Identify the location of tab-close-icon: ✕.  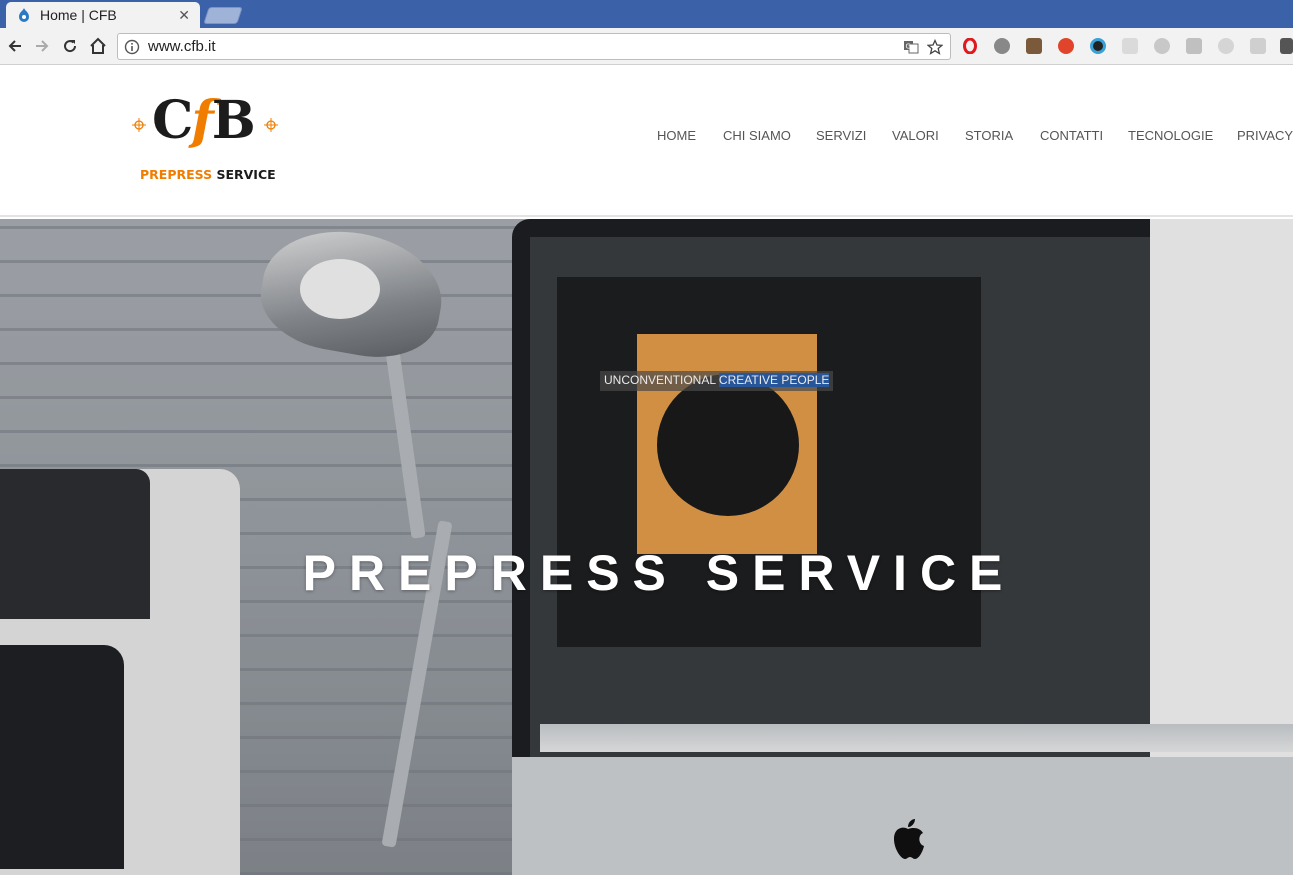
(184, 15).